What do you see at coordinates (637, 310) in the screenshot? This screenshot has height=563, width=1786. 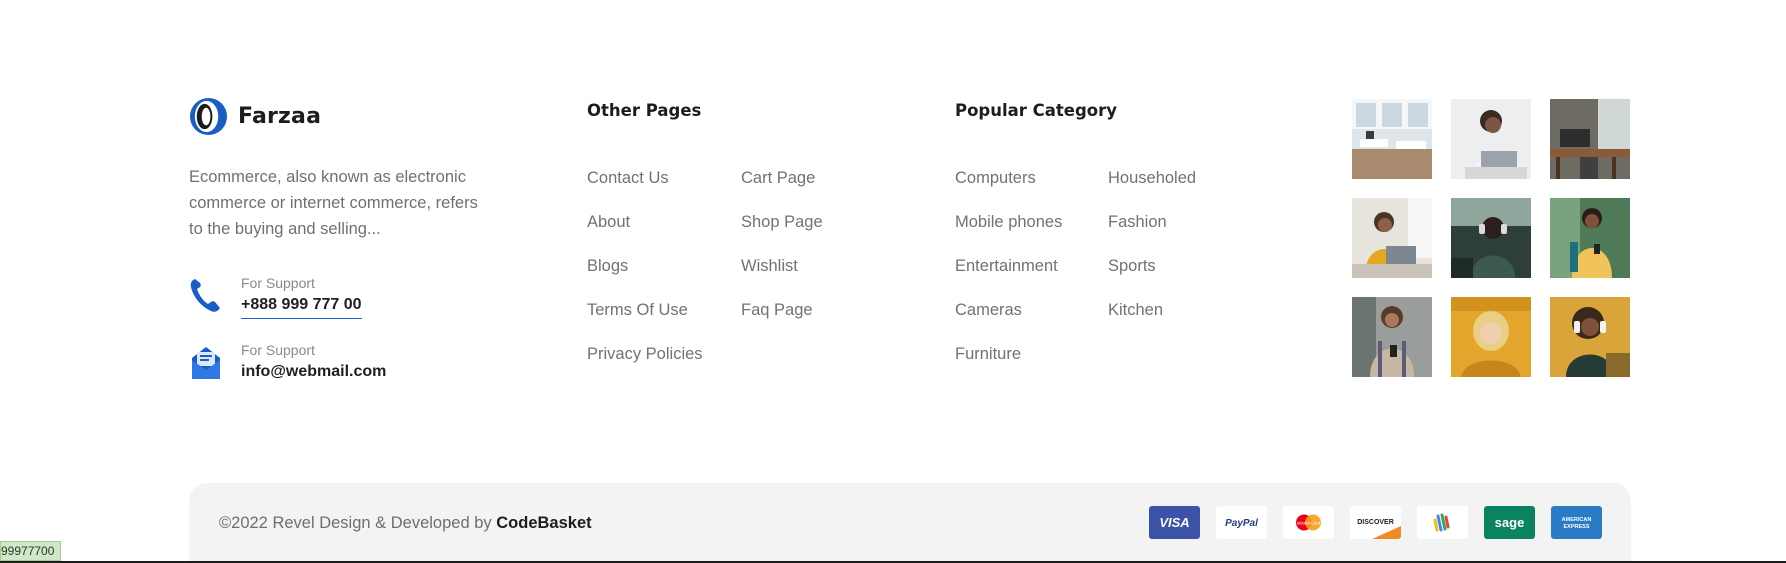 I see `footer-link-terms: Terms Of Use` at bounding box center [637, 310].